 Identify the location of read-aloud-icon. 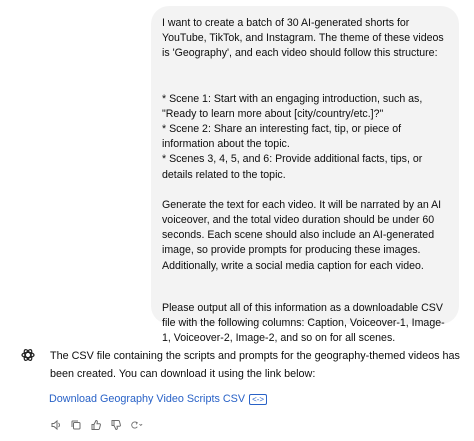
(56, 425).